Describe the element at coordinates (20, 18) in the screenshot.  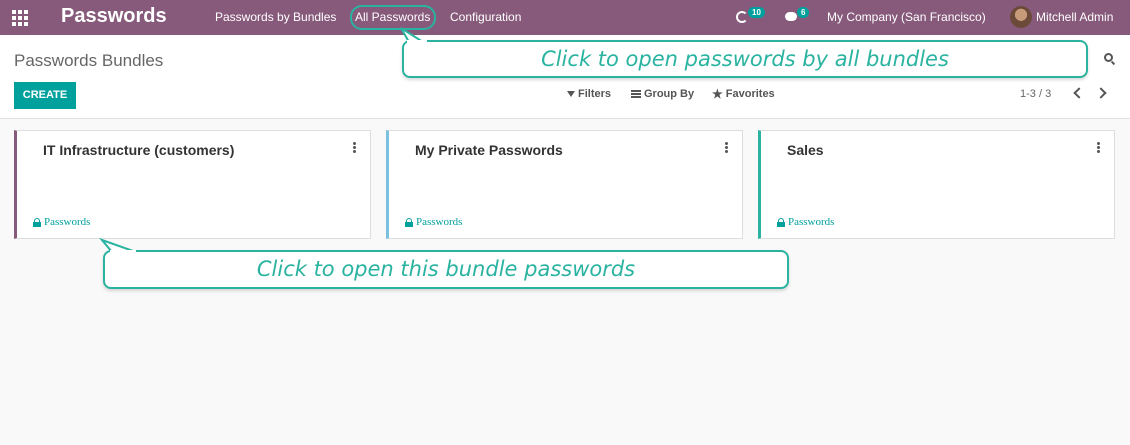
I see `apps-menu-icon` at that location.